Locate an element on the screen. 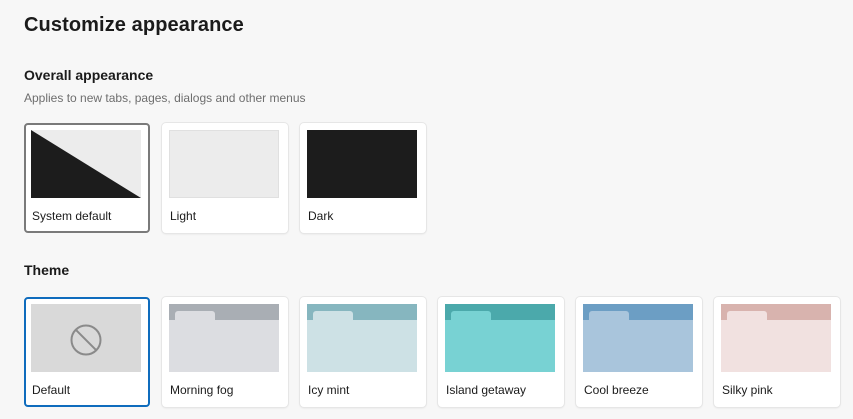 The image size is (853, 419). theme-option-icy-mint: Icy mint is located at coordinates (363, 352).